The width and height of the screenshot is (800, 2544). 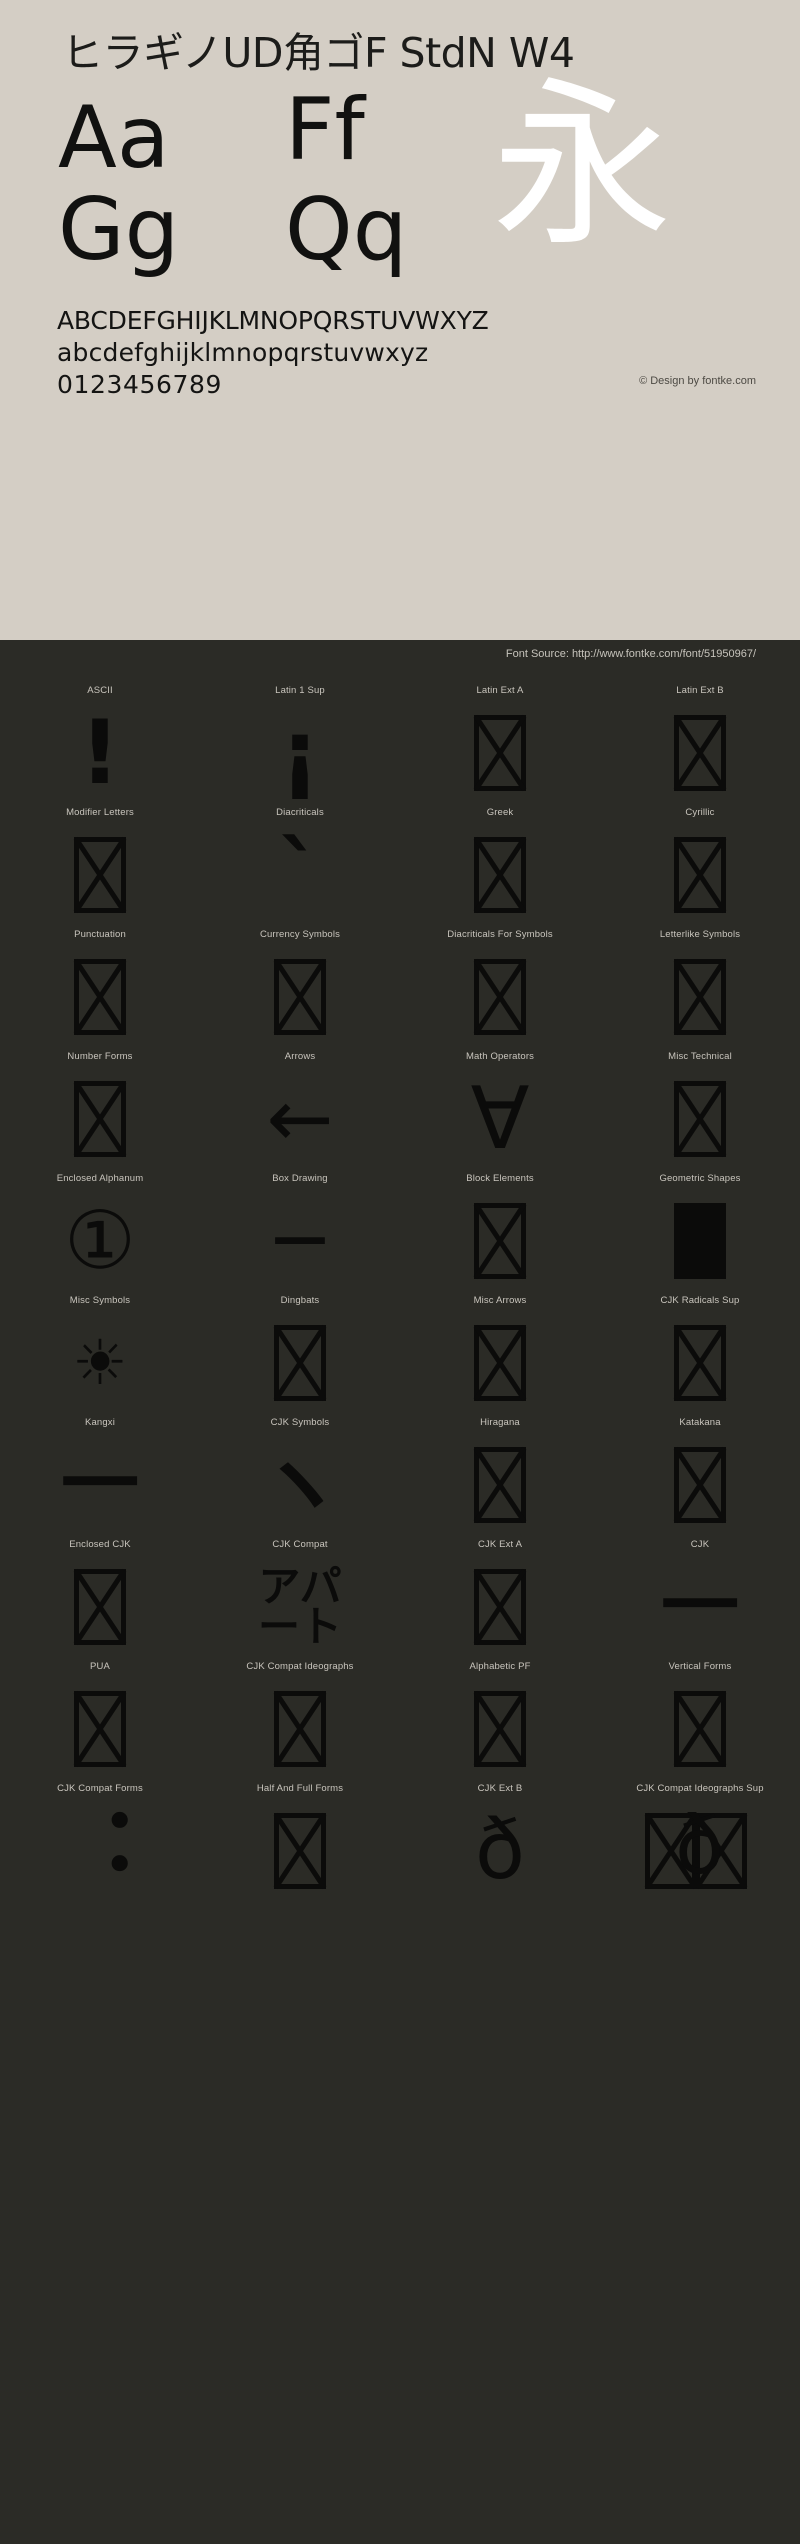 I want to click on unicode-block-glyph: ☀, so click(x=100, y=1363).